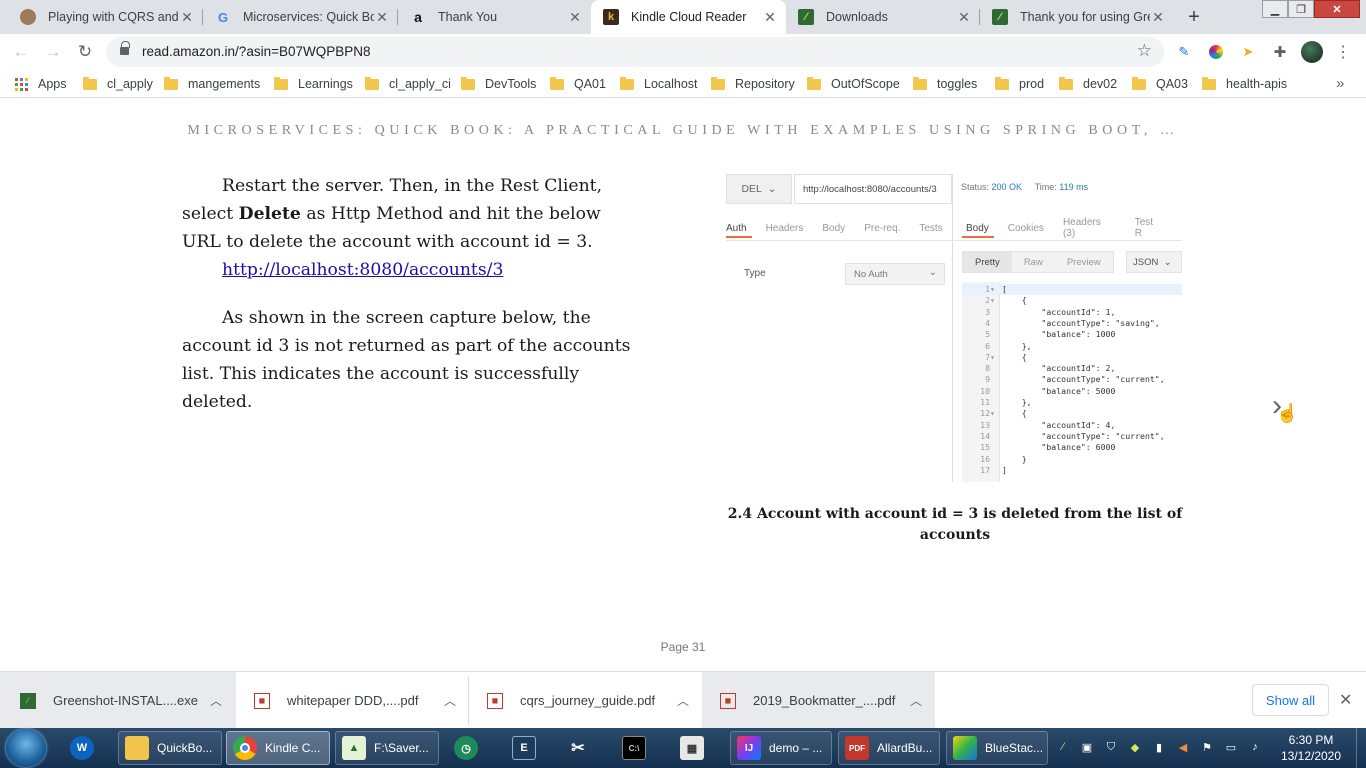  What do you see at coordinates (1207, 747) in the screenshot?
I see `action-center-flag-icon: ⚑` at bounding box center [1207, 747].